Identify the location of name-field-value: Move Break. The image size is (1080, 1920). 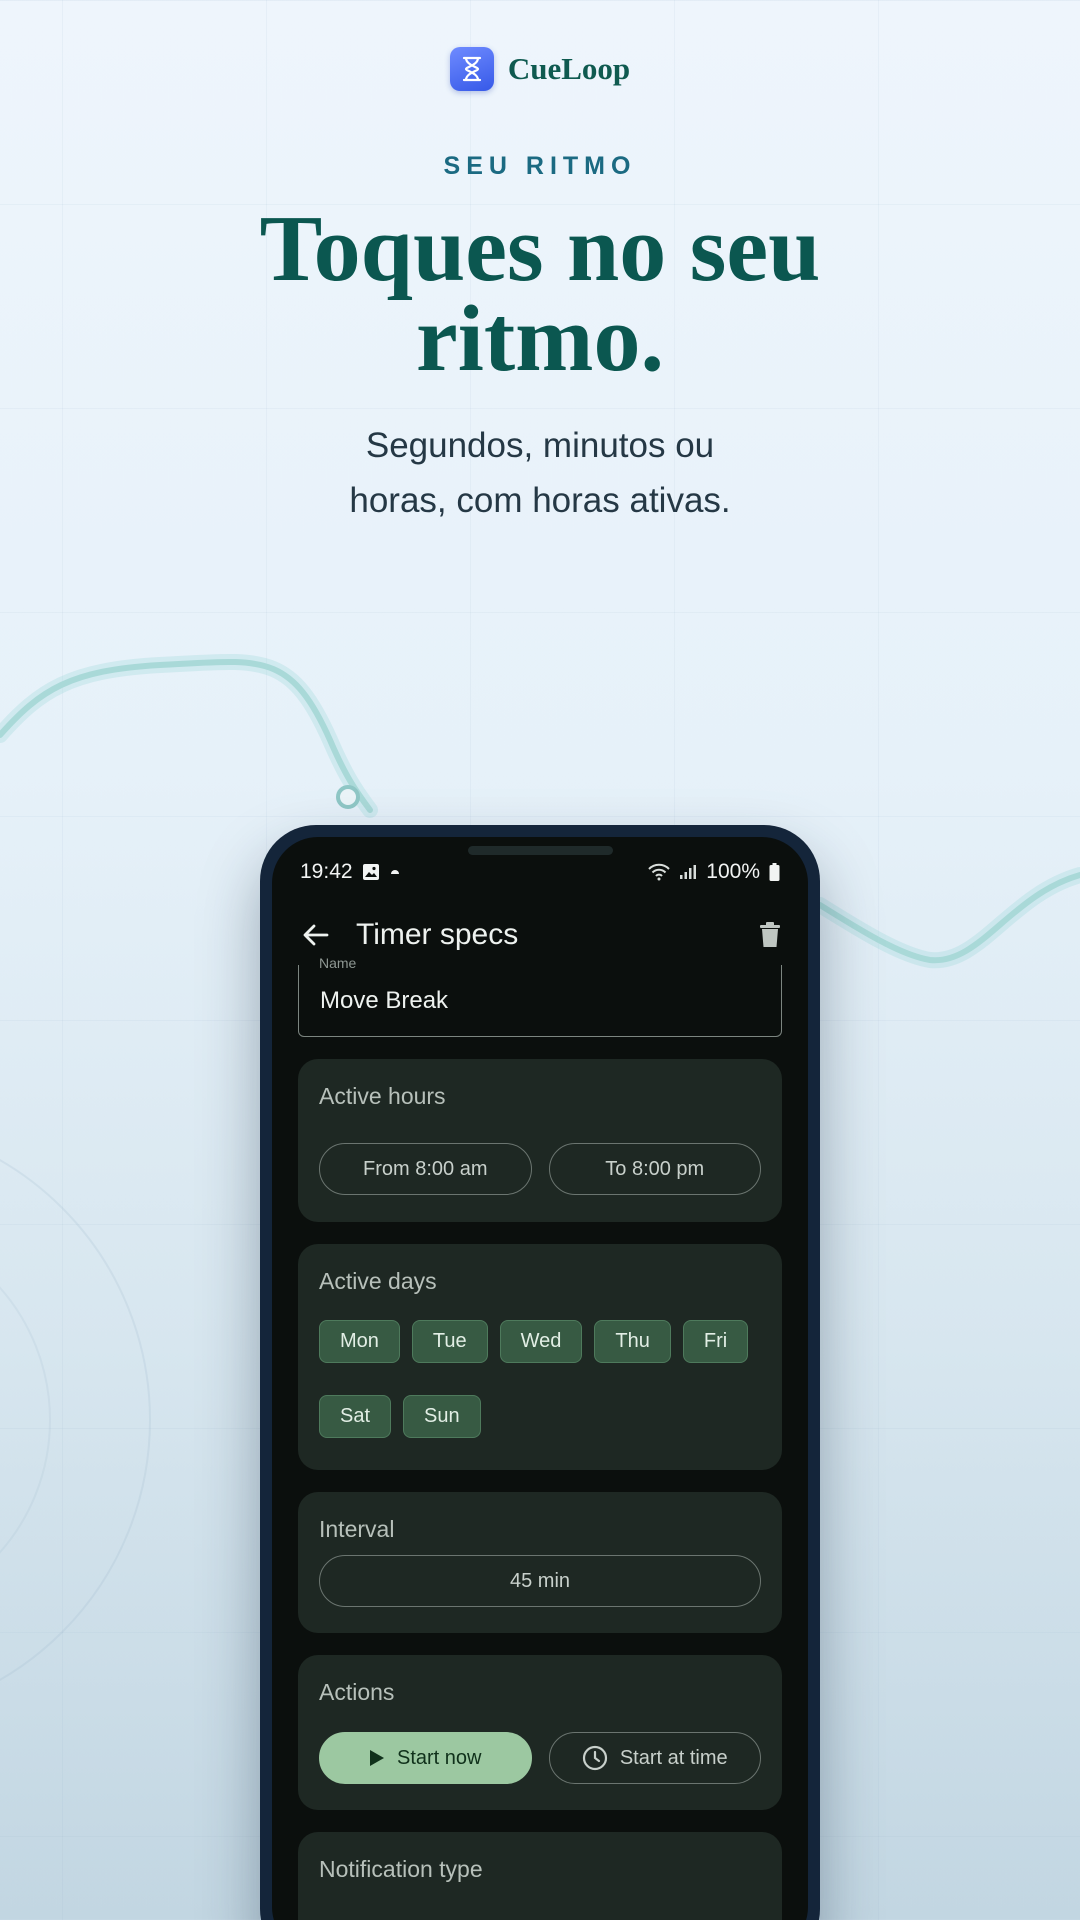
(384, 1001).